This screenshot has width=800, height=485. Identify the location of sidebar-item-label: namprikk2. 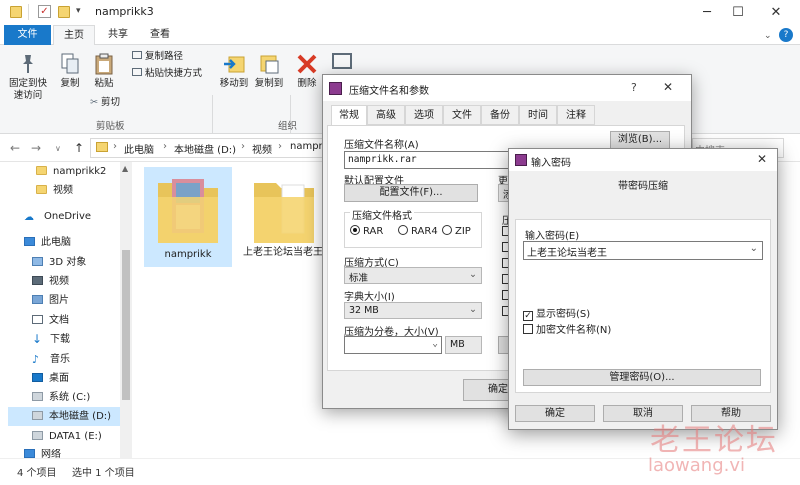
(80, 171).